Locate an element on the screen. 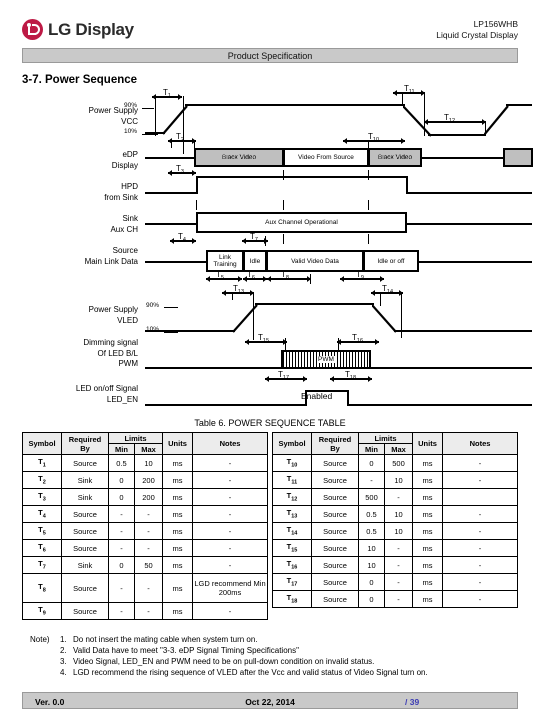  table-row: T8 Source - - ms LGD recommend Min 200ms is located at coordinates (145, 588).